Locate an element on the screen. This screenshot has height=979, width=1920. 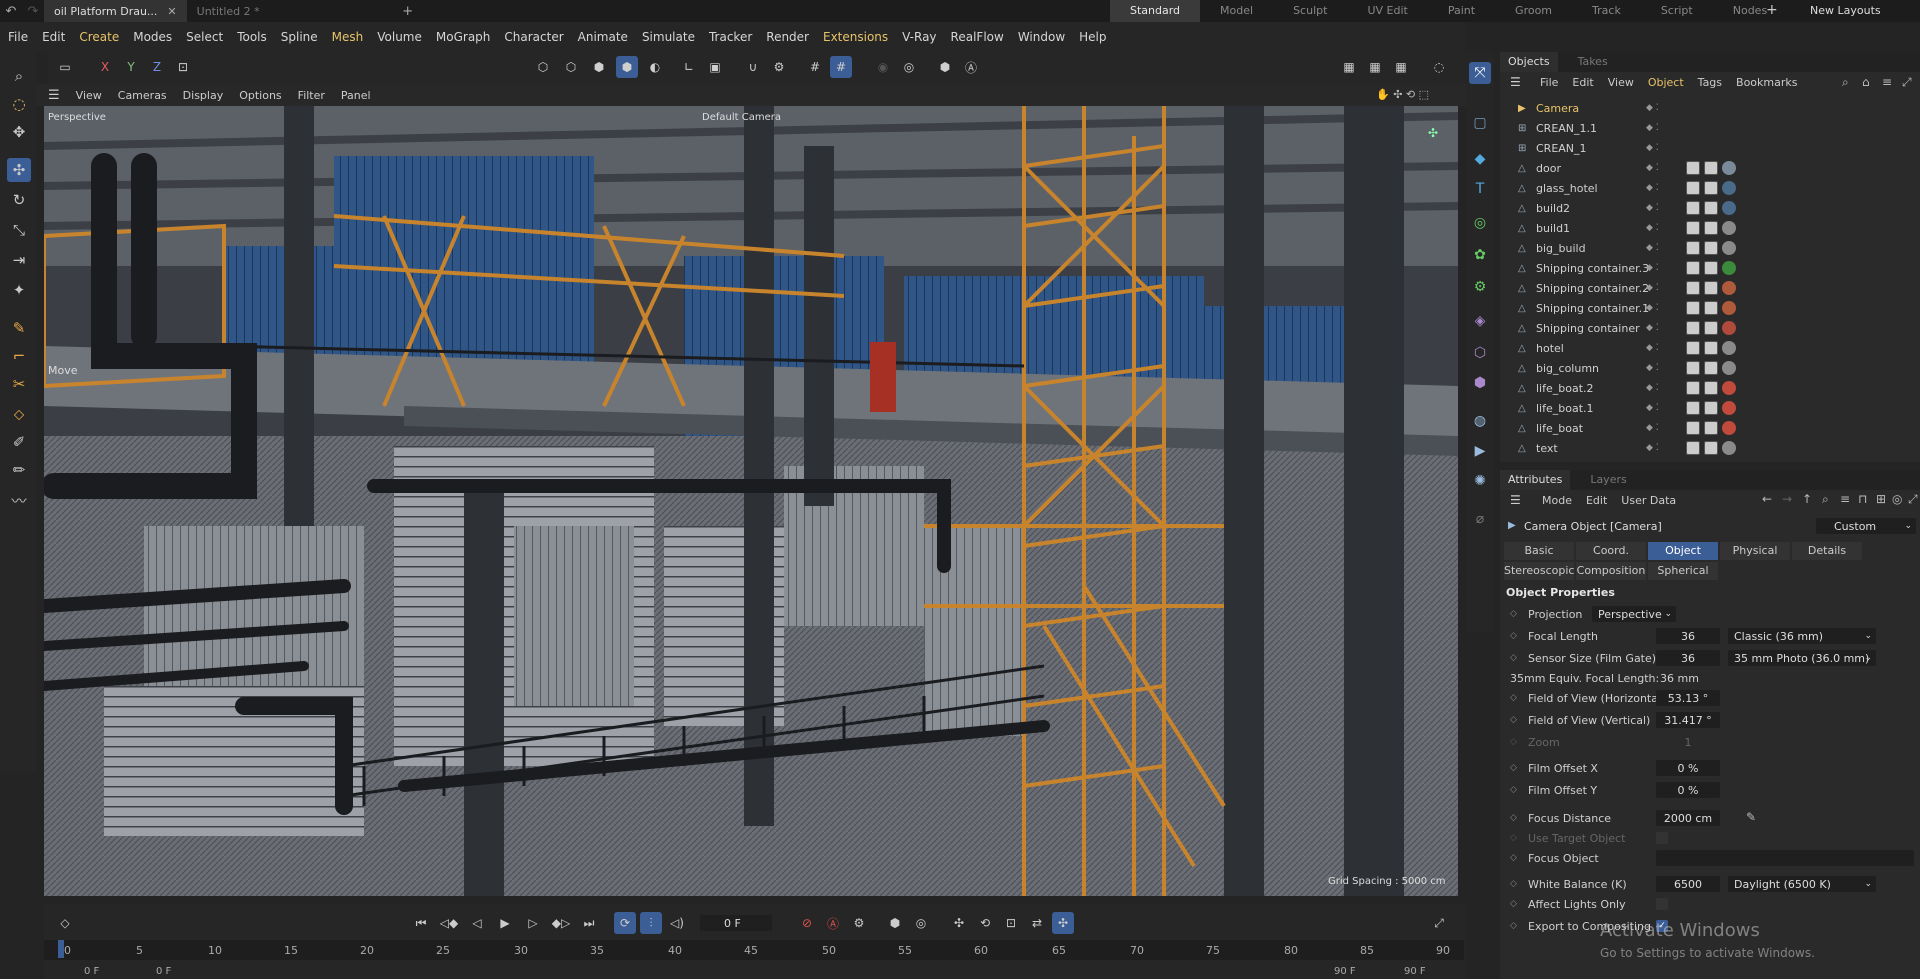
generator-icon: ◎ is located at coordinates (1480, 223).